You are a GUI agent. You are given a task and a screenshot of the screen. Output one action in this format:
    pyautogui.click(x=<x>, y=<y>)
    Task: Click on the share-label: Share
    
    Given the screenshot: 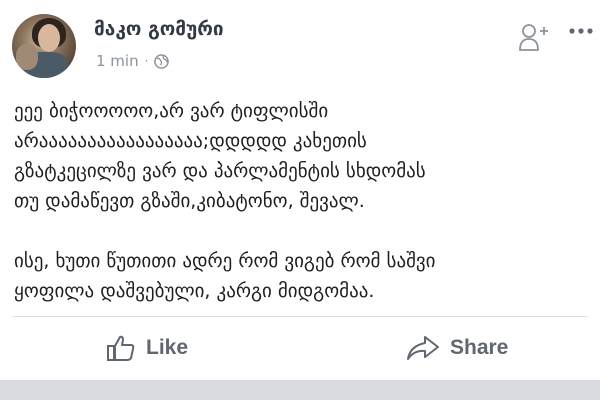 What is the action you would take?
    pyautogui.click(x=479, y=347)
    